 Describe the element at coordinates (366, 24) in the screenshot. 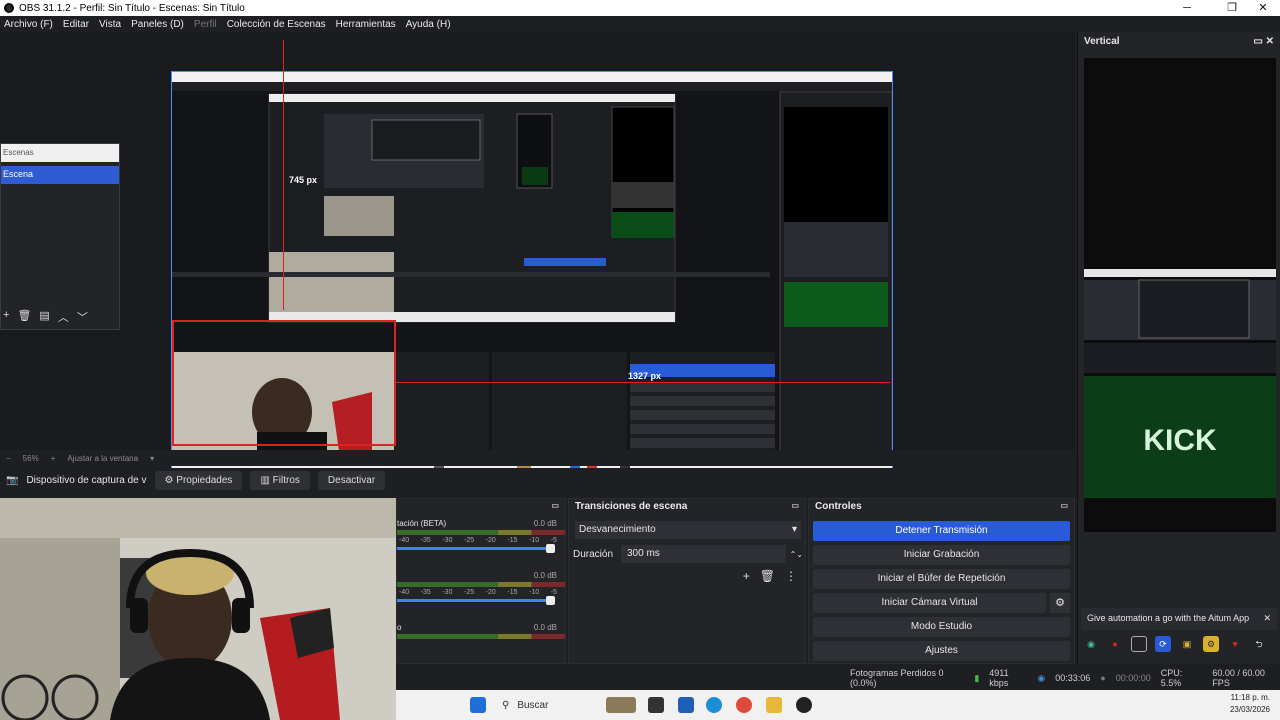

I see `menu-herramientas: Herramientas` at that location.